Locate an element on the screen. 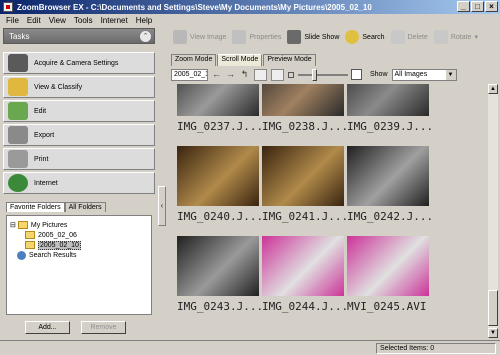  tab-all-folders: All Folders is located at coordinates (85, 207).